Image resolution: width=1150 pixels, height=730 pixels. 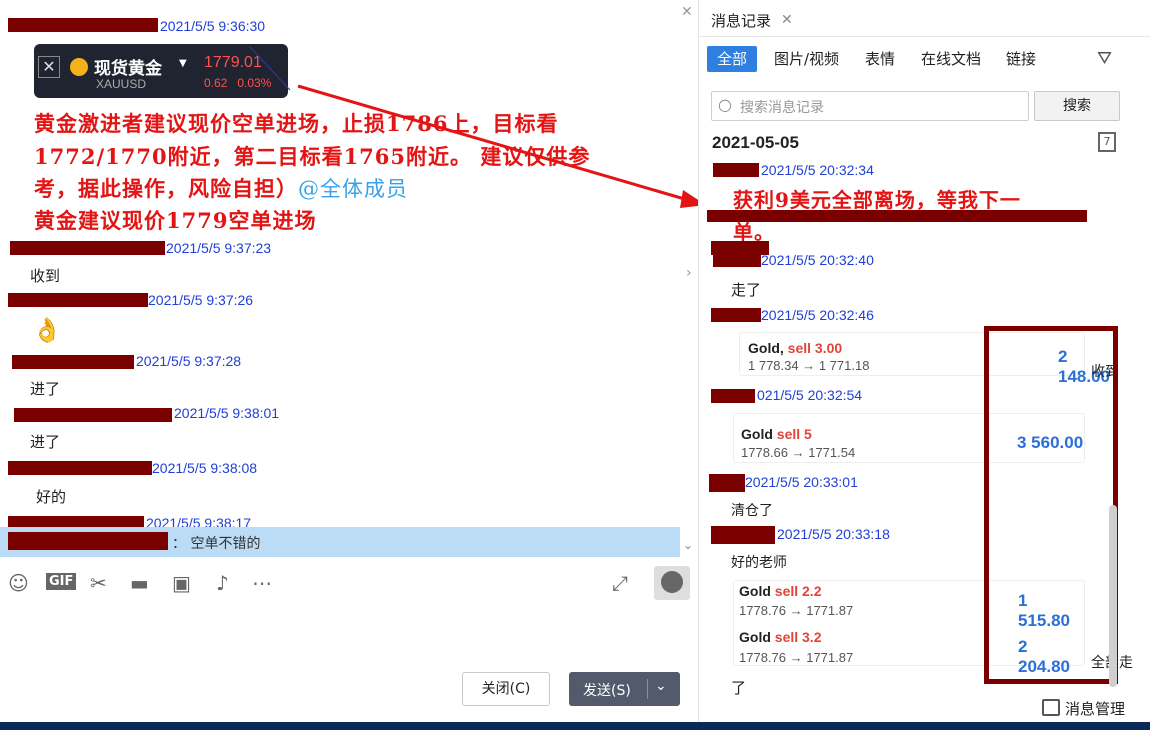 What do you see at coordinates (128, 69) in the screenshot?
I see `ticker-name: 现货黄金` at bounding box center [128, 69].